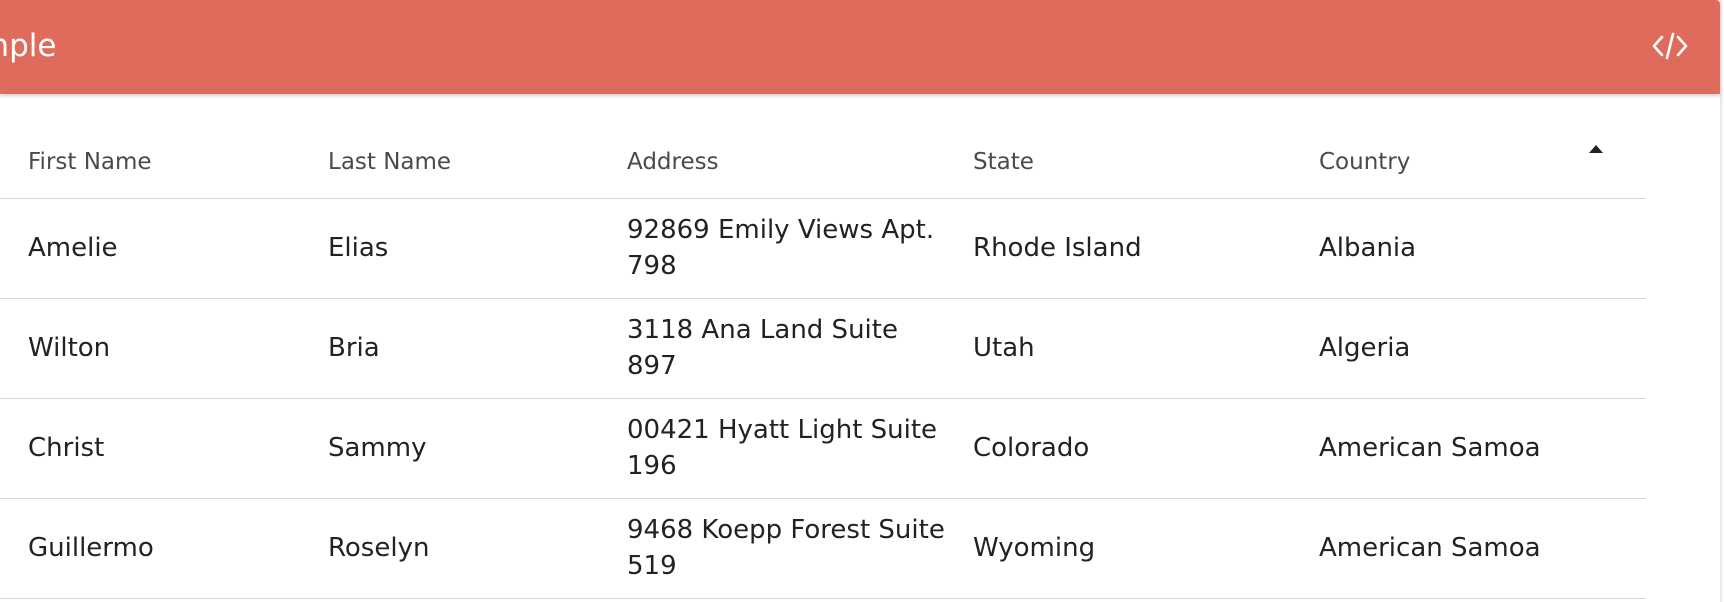 This screenshot has width=1724, height=602. What do you see at coordinates (800, 548) in the screenshot?
I see `cell-address: 9468 Koepp Forest Suite 519` at bounding box center [800, 548].